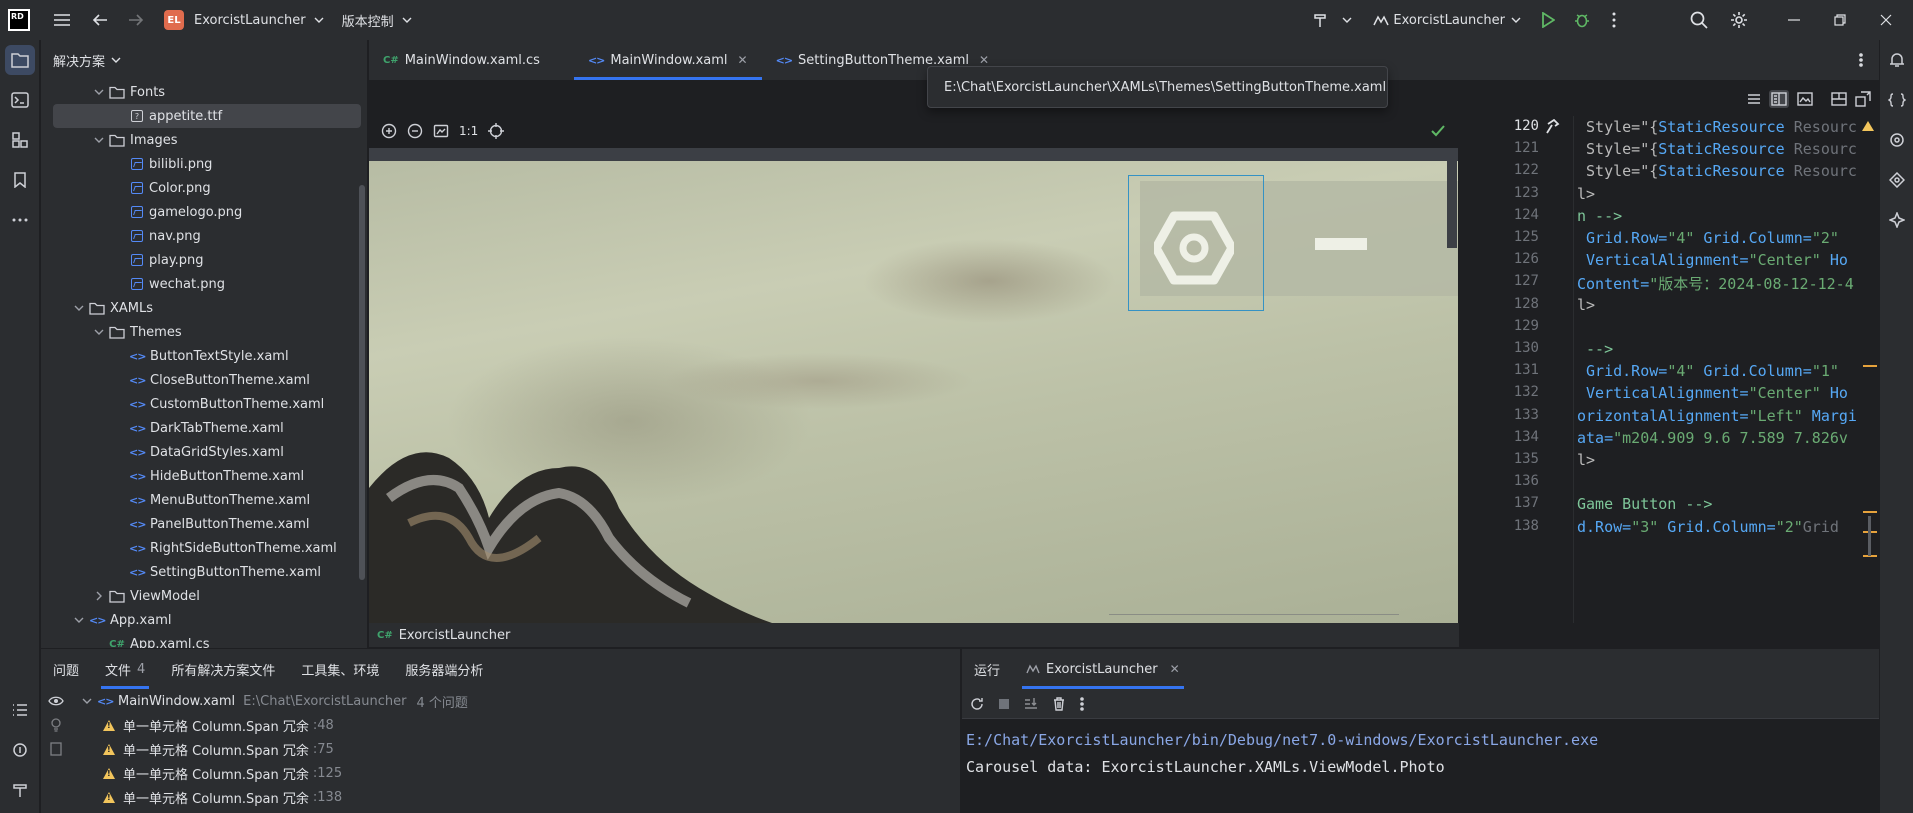 This screenshot has width=1913, height=813. I want to click on back-arrow-icon, so click(100, 20).